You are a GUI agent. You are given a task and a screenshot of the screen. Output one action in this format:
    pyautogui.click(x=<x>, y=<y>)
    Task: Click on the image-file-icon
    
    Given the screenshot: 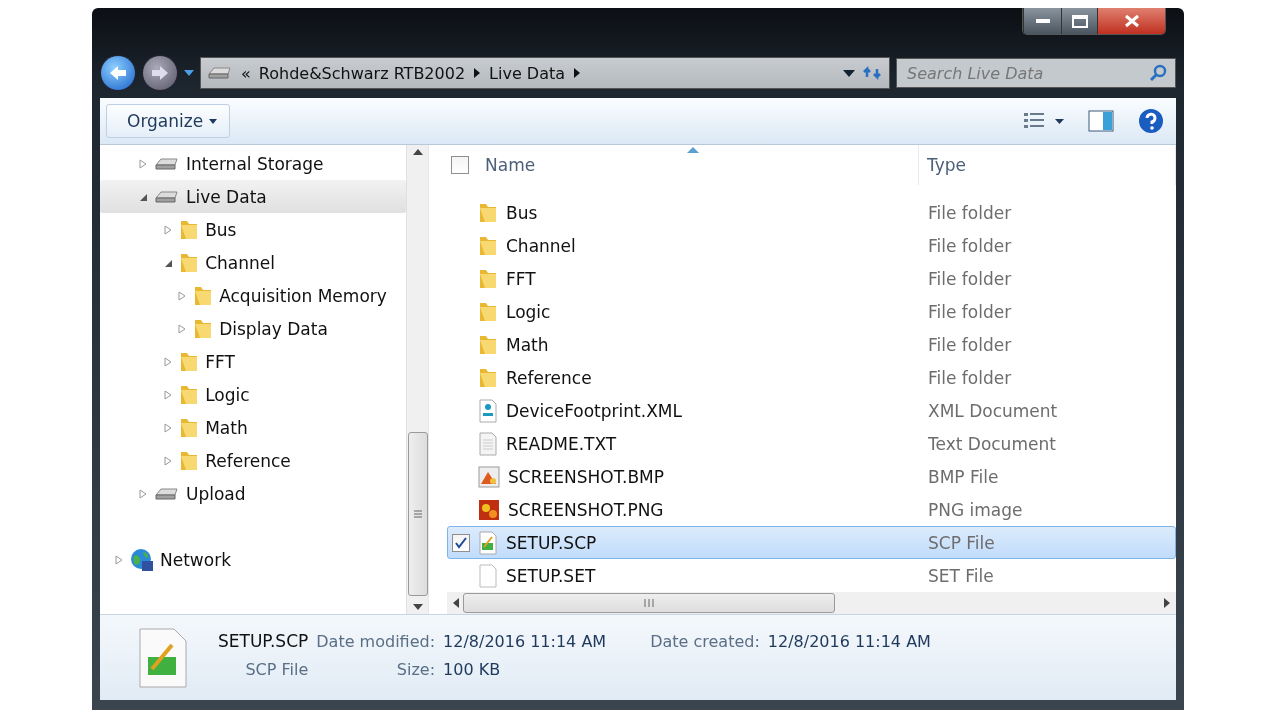 What is the action you would take?
    pyautogui.click(x=489, y=476)
    